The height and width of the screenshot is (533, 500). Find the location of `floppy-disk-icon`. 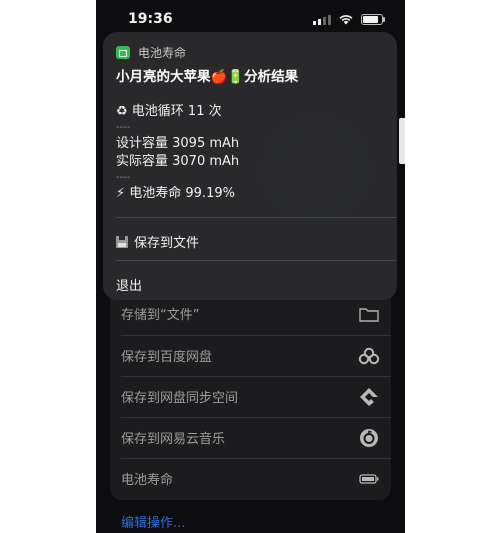

floppy-disk-icon is located at coordinates (122, 241).